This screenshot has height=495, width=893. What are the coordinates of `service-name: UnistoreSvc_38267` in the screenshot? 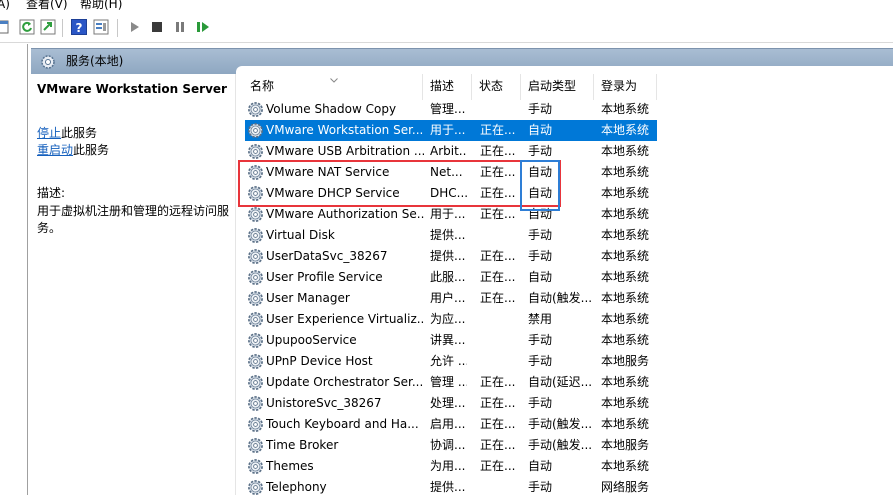 It's located at (324, 403).